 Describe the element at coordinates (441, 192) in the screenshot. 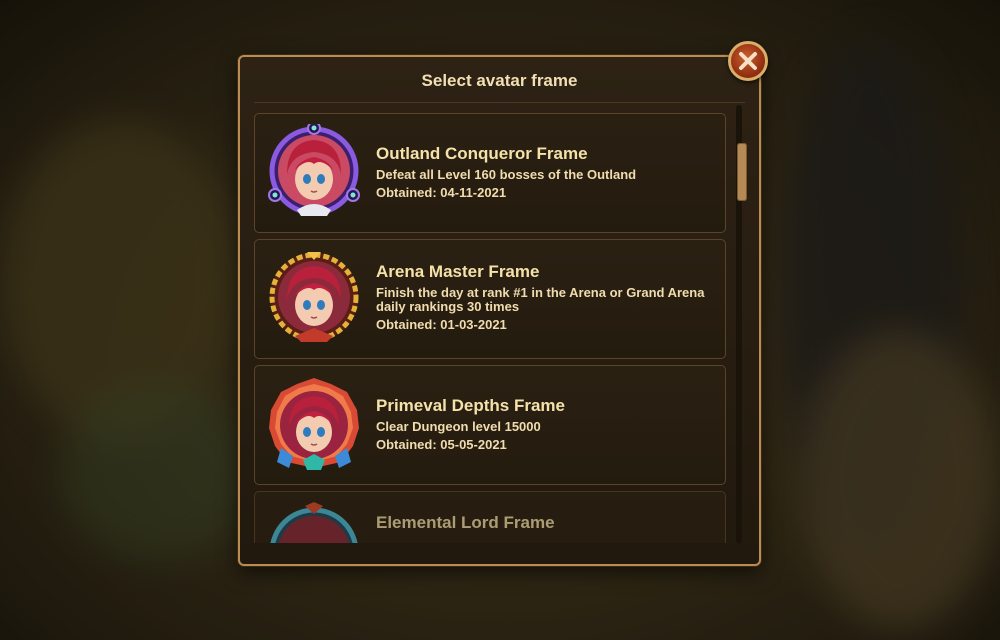

I see `frame-obtained-date: Obtained: 04-11-2021` at that location.